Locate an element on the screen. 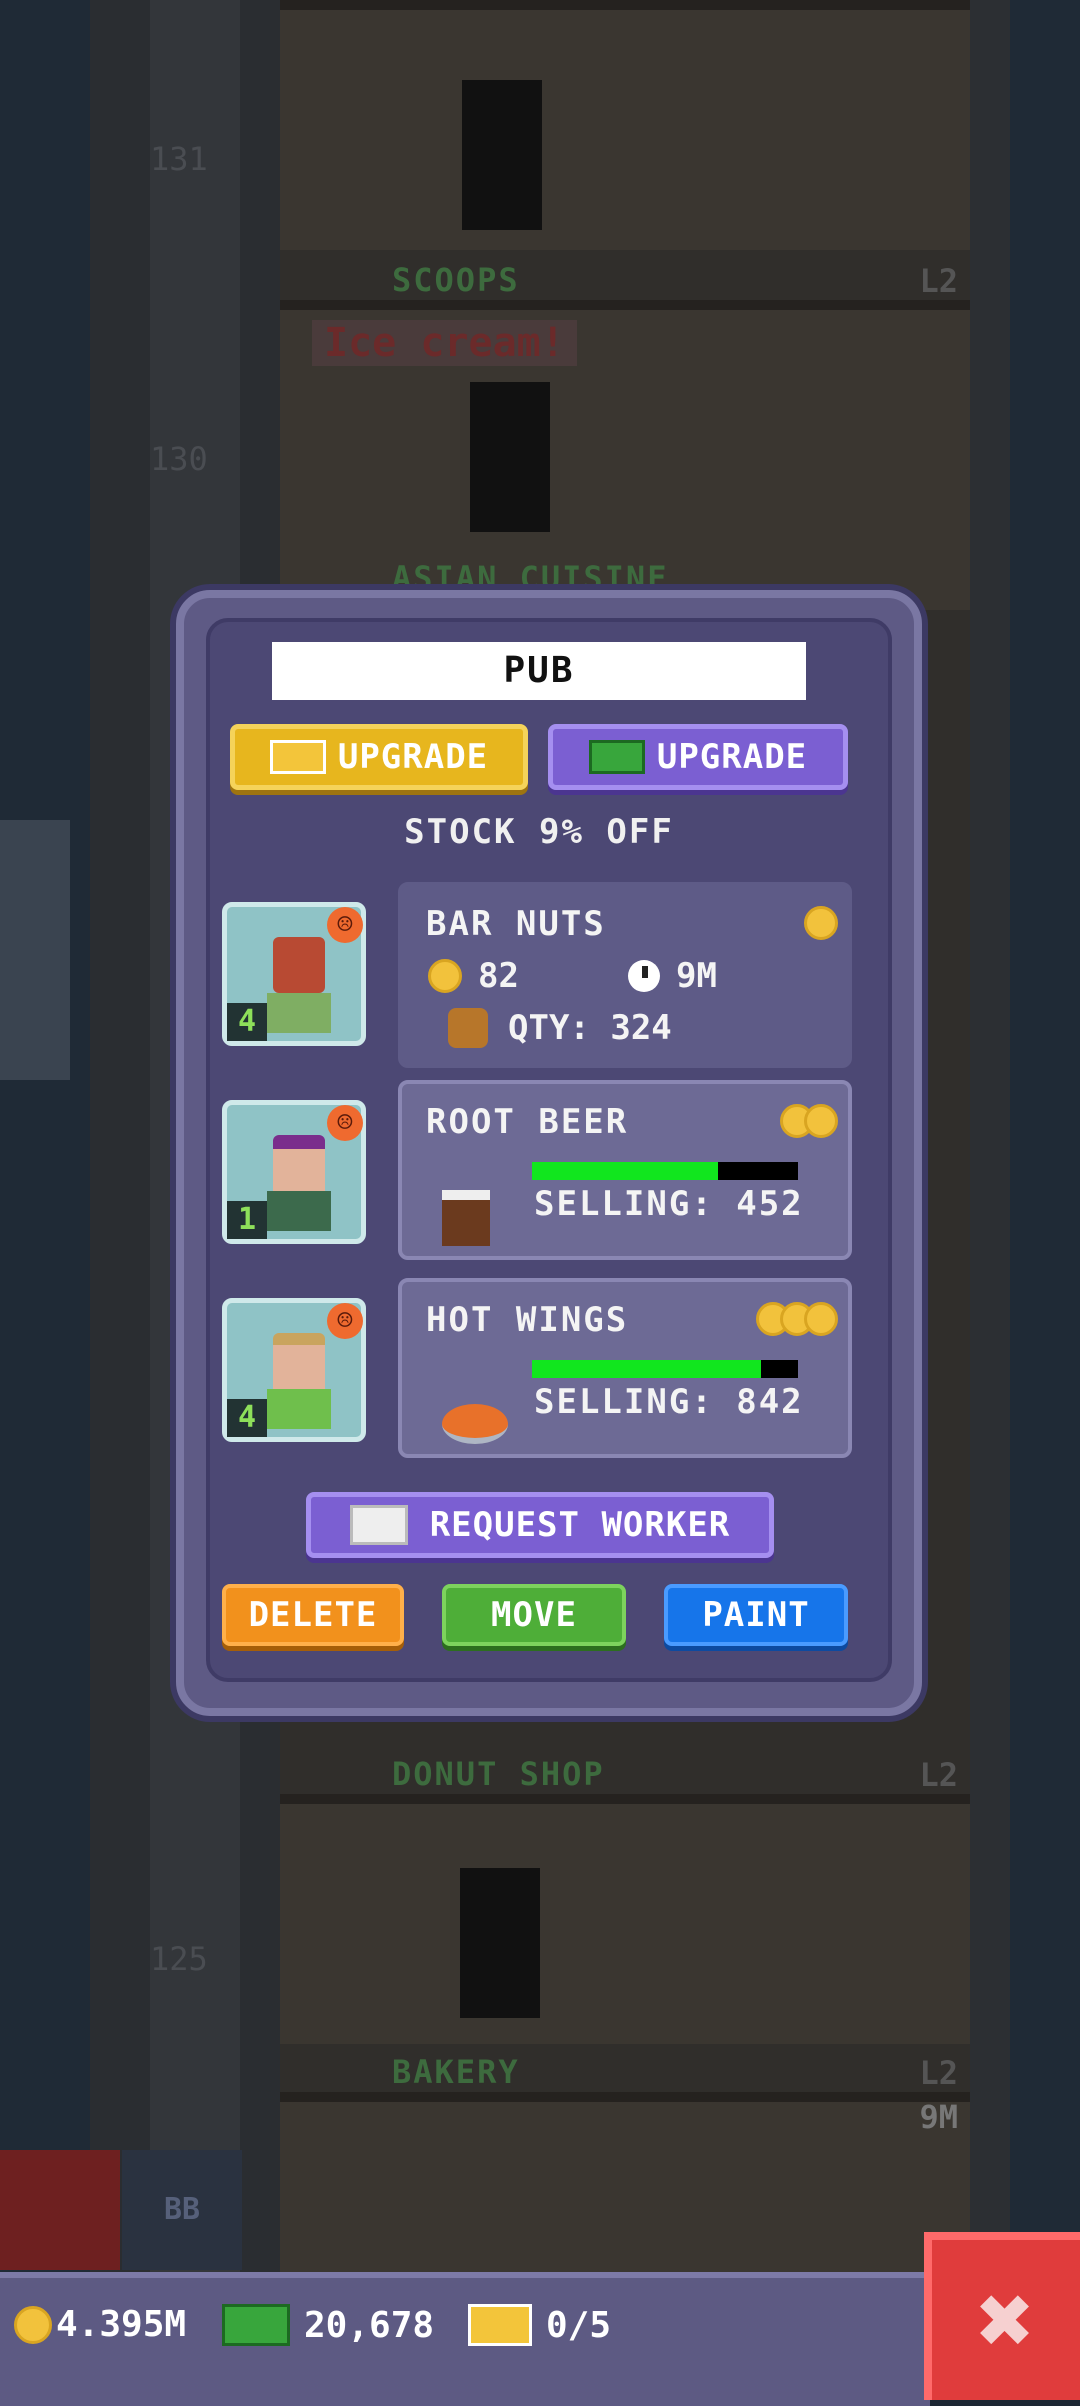  floor-donut-shop is located at coordinates (625, 1919).